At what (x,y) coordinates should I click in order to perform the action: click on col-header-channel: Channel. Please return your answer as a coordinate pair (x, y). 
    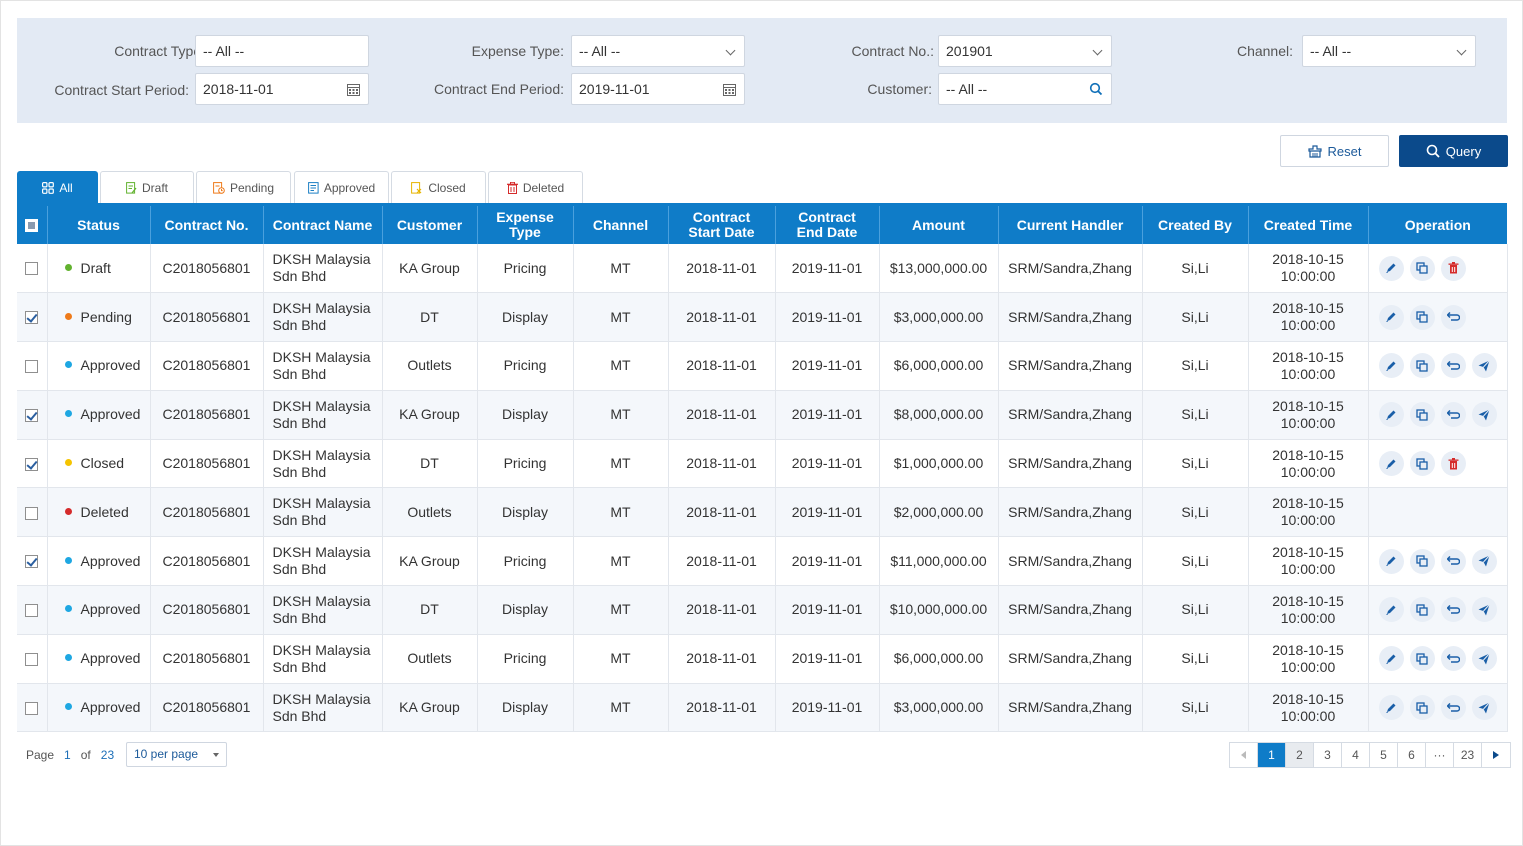
    Looking at the image, I should click on (621, 225).